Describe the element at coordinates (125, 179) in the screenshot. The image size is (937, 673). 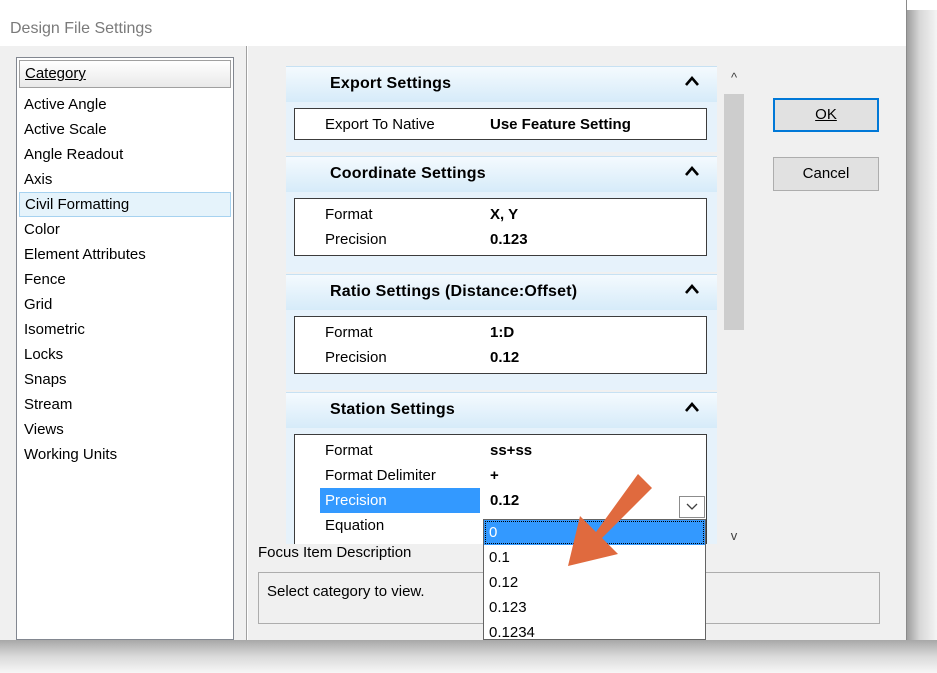
I see `category-item-axis: Axis` at that location.